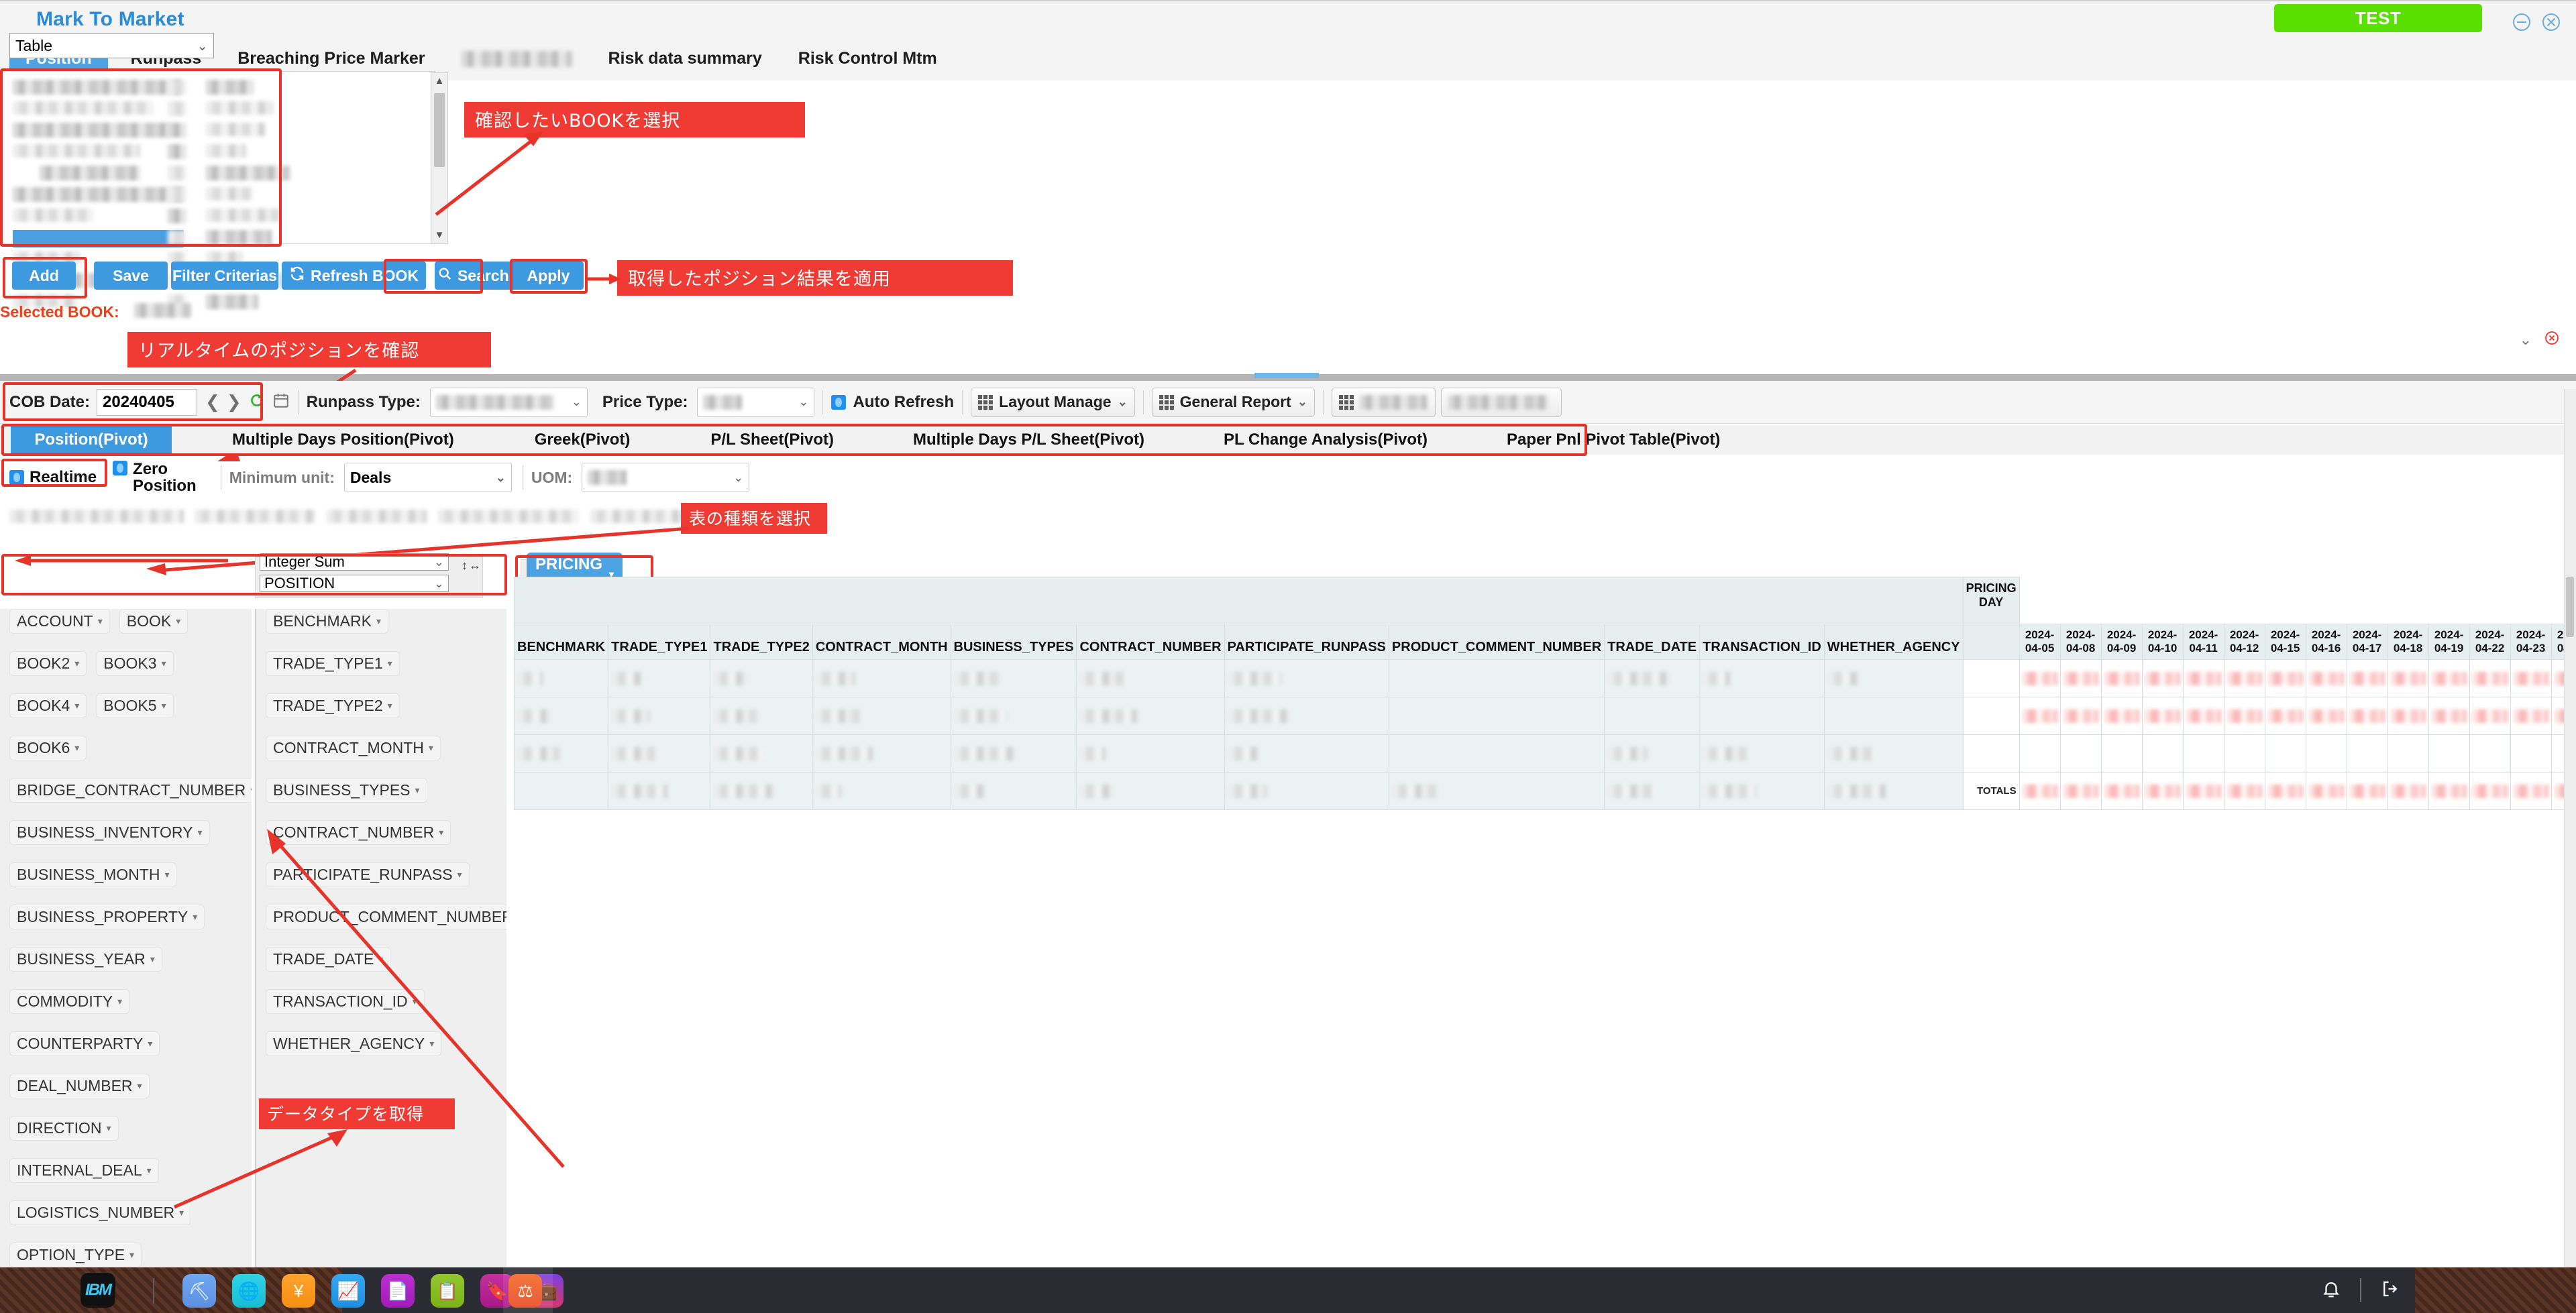 The image size is (2576, 1313). I want to click on oil-rig-icon: ⛏, so click(199, 1291).